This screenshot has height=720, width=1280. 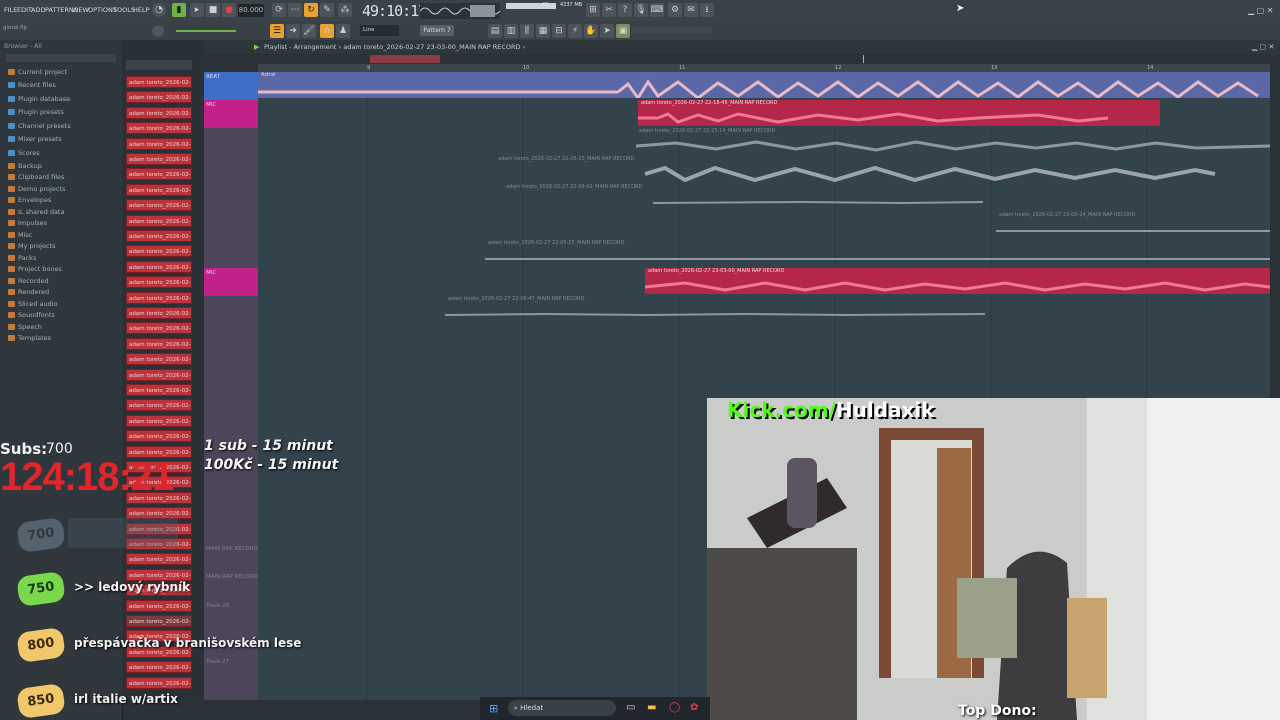 What do you see at coordinates (277, 31) in the screenshot?
I see `playlist-icon: ☰` at bounding box center [277, 31].